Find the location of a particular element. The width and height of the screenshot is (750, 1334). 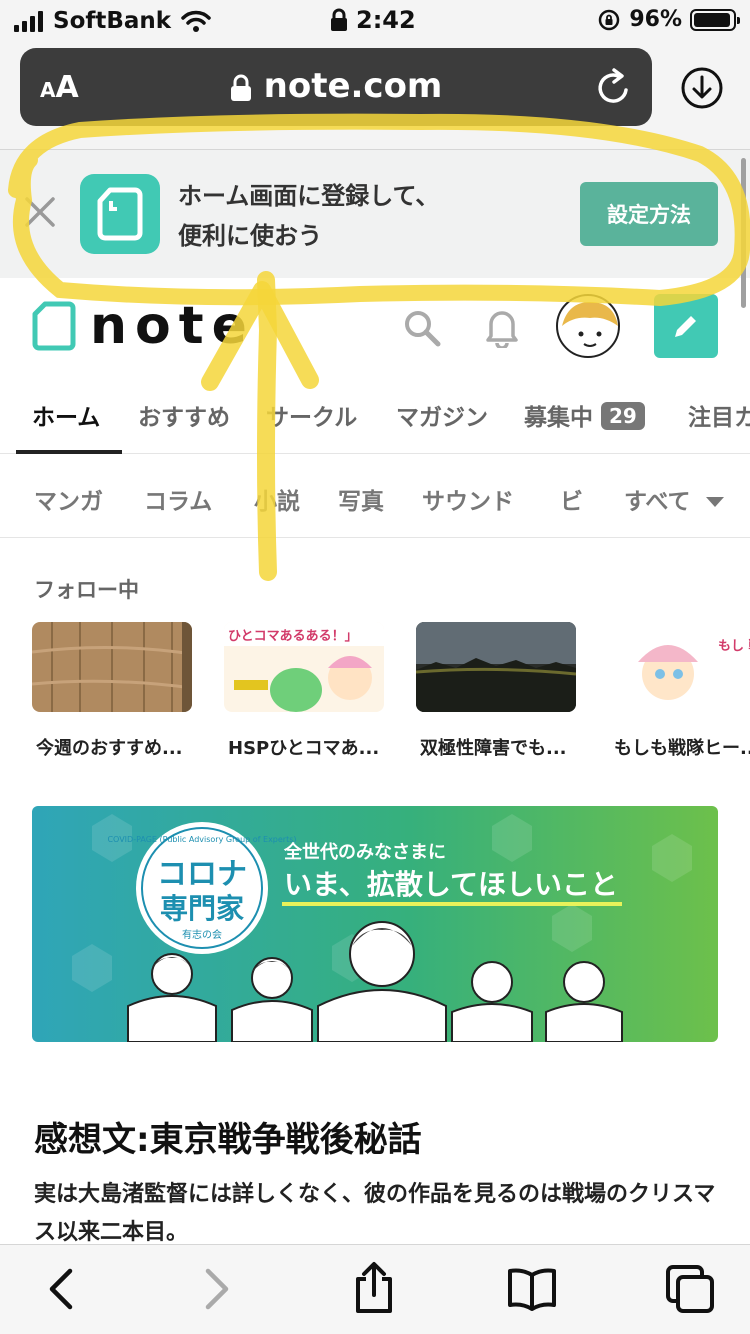

post-button is located at coordinates (686, 326).